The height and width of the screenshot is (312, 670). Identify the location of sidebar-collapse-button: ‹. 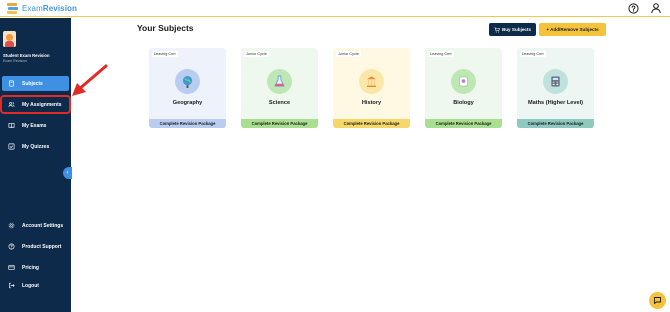
(67, 173).